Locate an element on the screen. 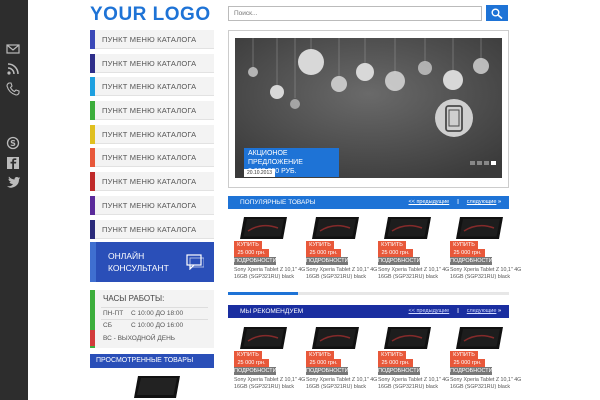  skype-icon: S is located at coordinates (13, 143).